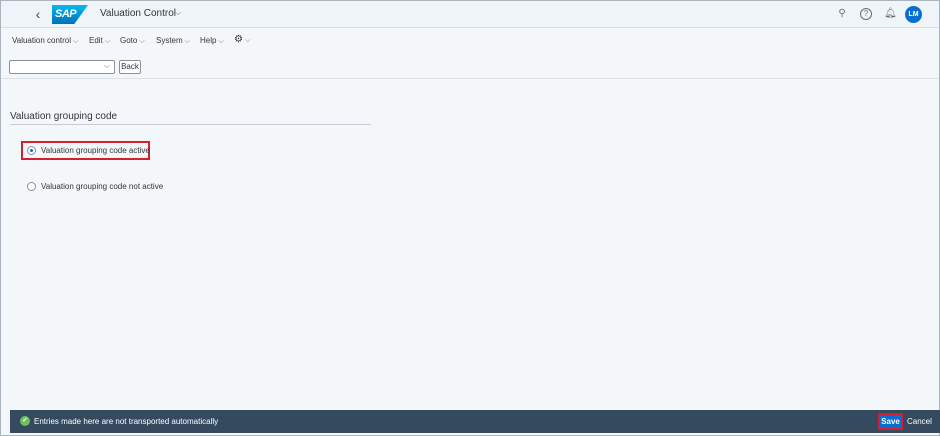  Describe the element at coordinates (31, 150) in the screenshot. I see `radio-button-selected` at that location.